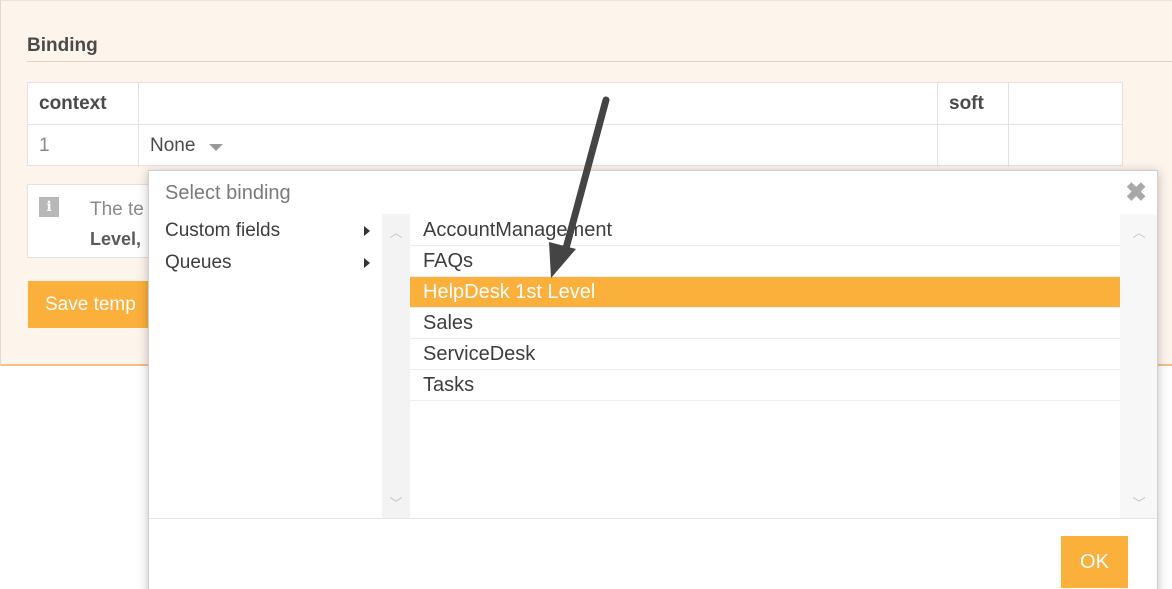  Describe the element at coordinates (538, 146) in the screenshot. I see `binding-dropdown: None` at that location.